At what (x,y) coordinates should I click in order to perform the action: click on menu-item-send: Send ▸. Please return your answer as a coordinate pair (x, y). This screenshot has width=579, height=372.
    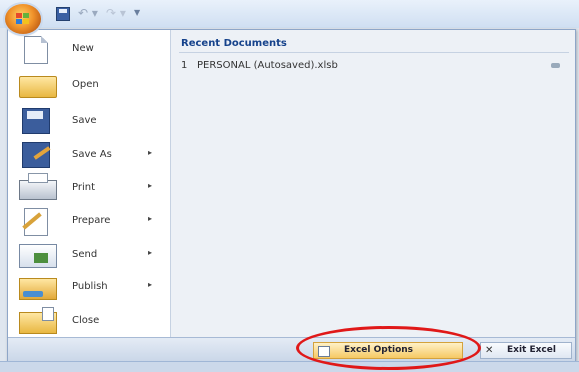
    Looking at the image, I should click on (89, 256).